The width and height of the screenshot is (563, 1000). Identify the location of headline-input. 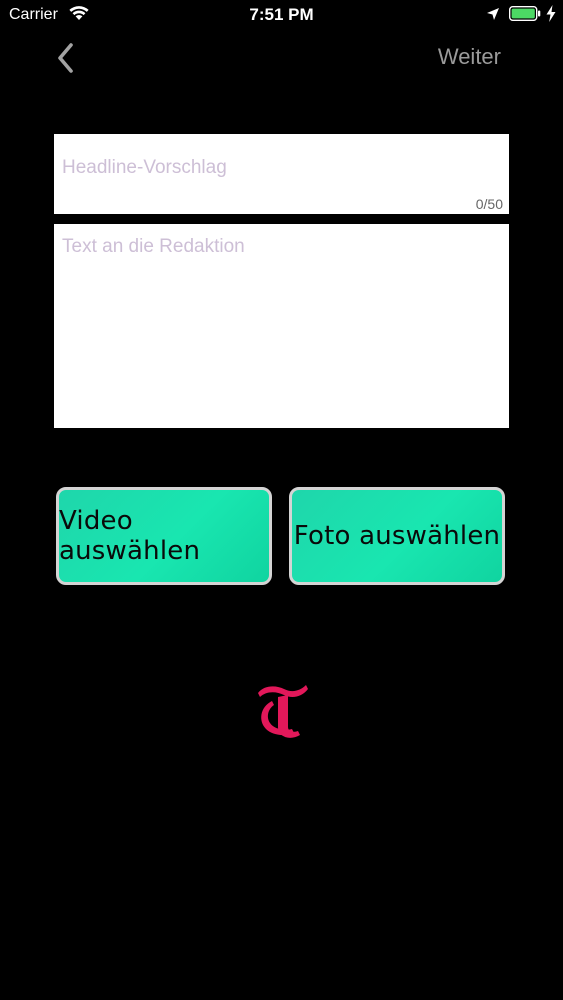
(281, 161).